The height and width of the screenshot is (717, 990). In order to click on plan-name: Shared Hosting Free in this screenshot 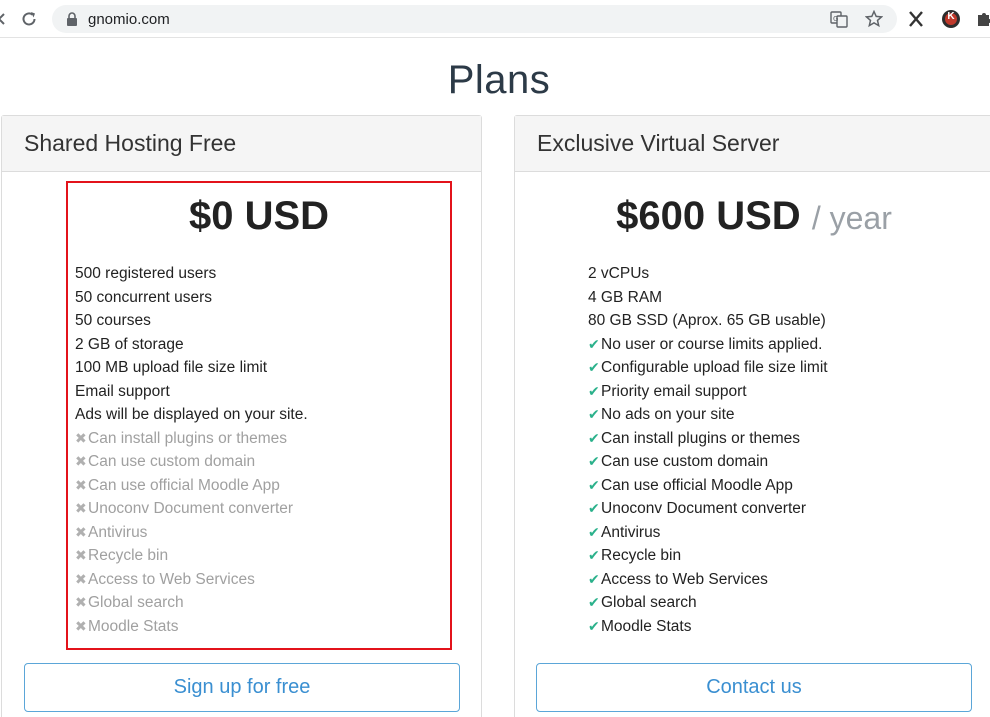, I will do `click(241, 144)`.